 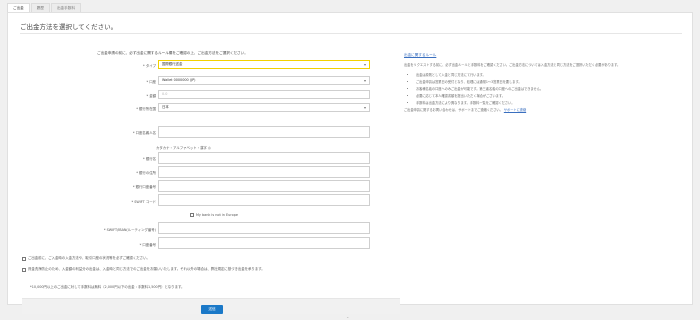 I want to click on type-value: 国際銀行送金, so click(x=172, y=64).